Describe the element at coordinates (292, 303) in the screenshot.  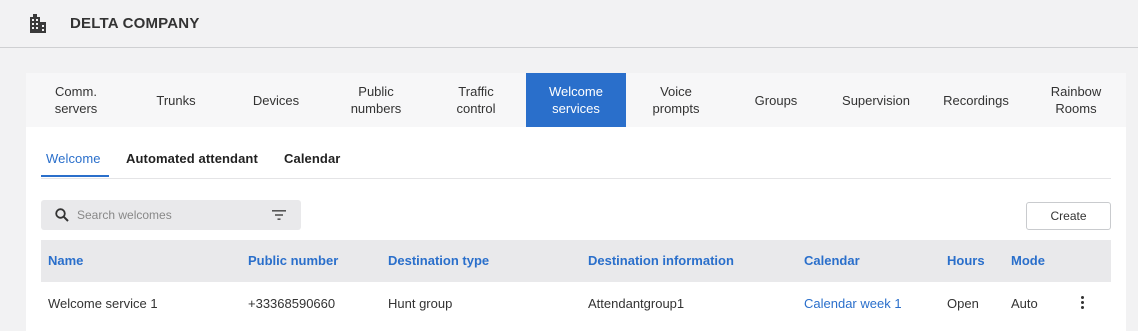
I see `cell-public-number: +33368590660` at that location.